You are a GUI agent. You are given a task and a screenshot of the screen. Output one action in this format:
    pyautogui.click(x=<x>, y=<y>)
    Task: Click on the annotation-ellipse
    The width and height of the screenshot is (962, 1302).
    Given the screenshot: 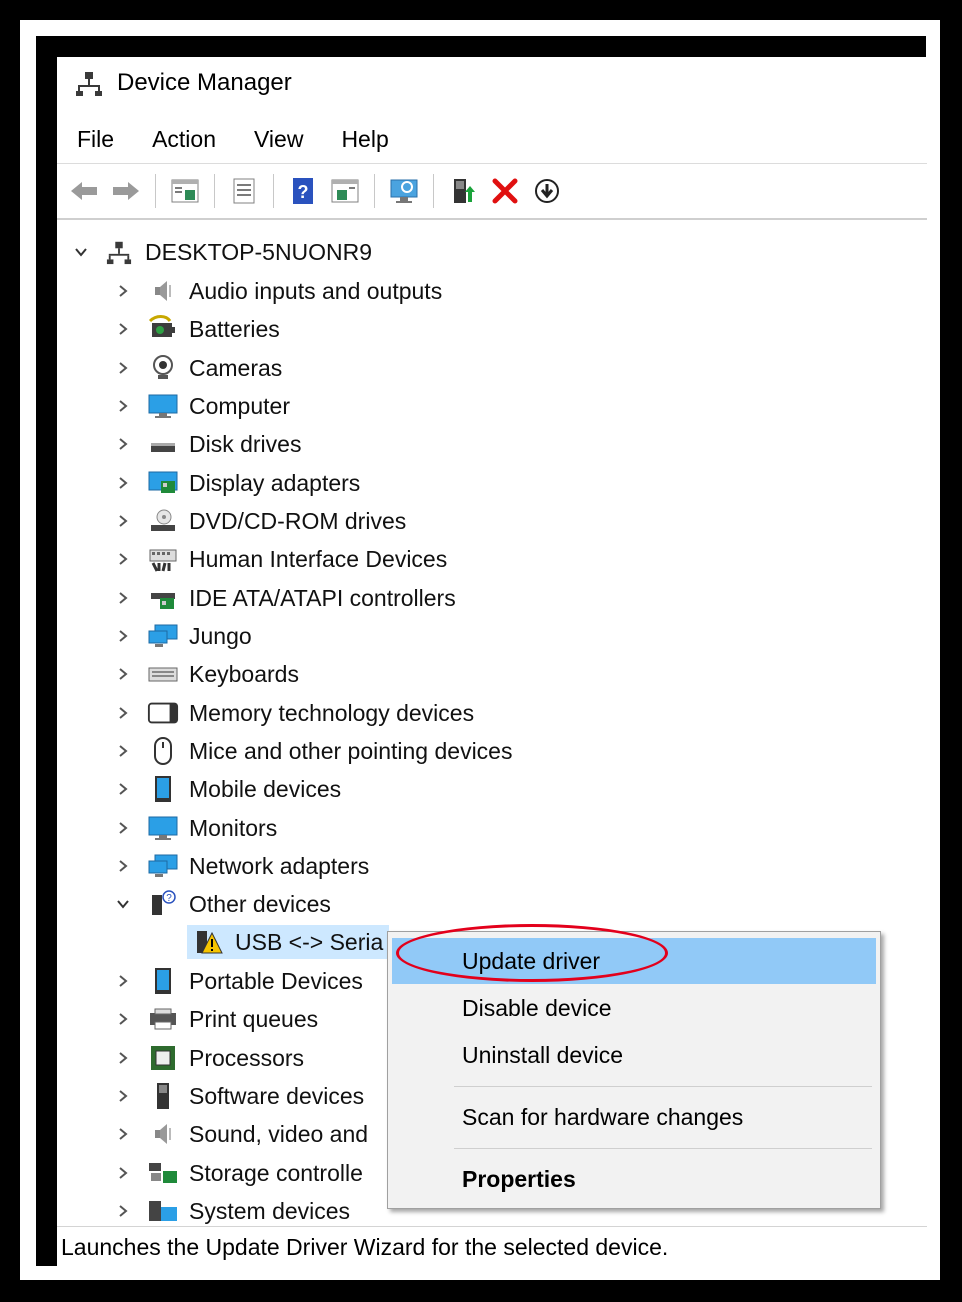 What is the action you would take?
    pyautogui.click(x=532, y=953)
    